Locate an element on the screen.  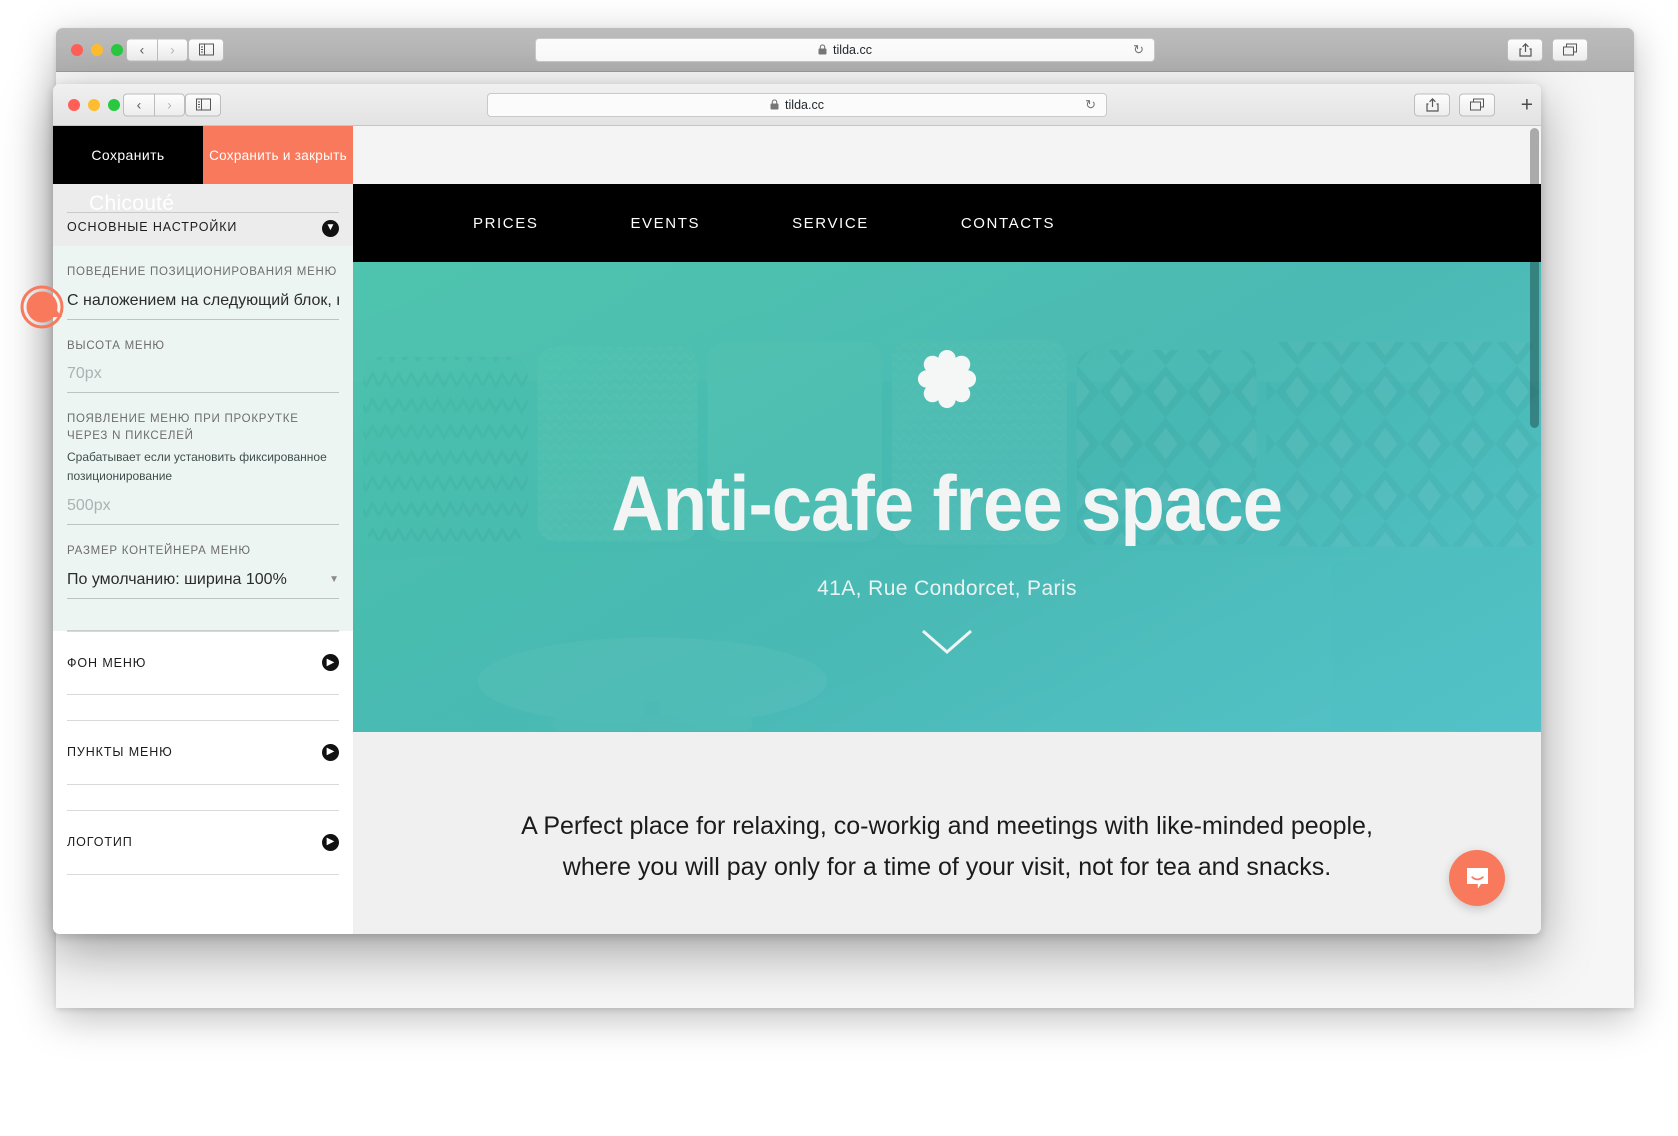
chevron-down-icon is located at coordinates (947, 644).